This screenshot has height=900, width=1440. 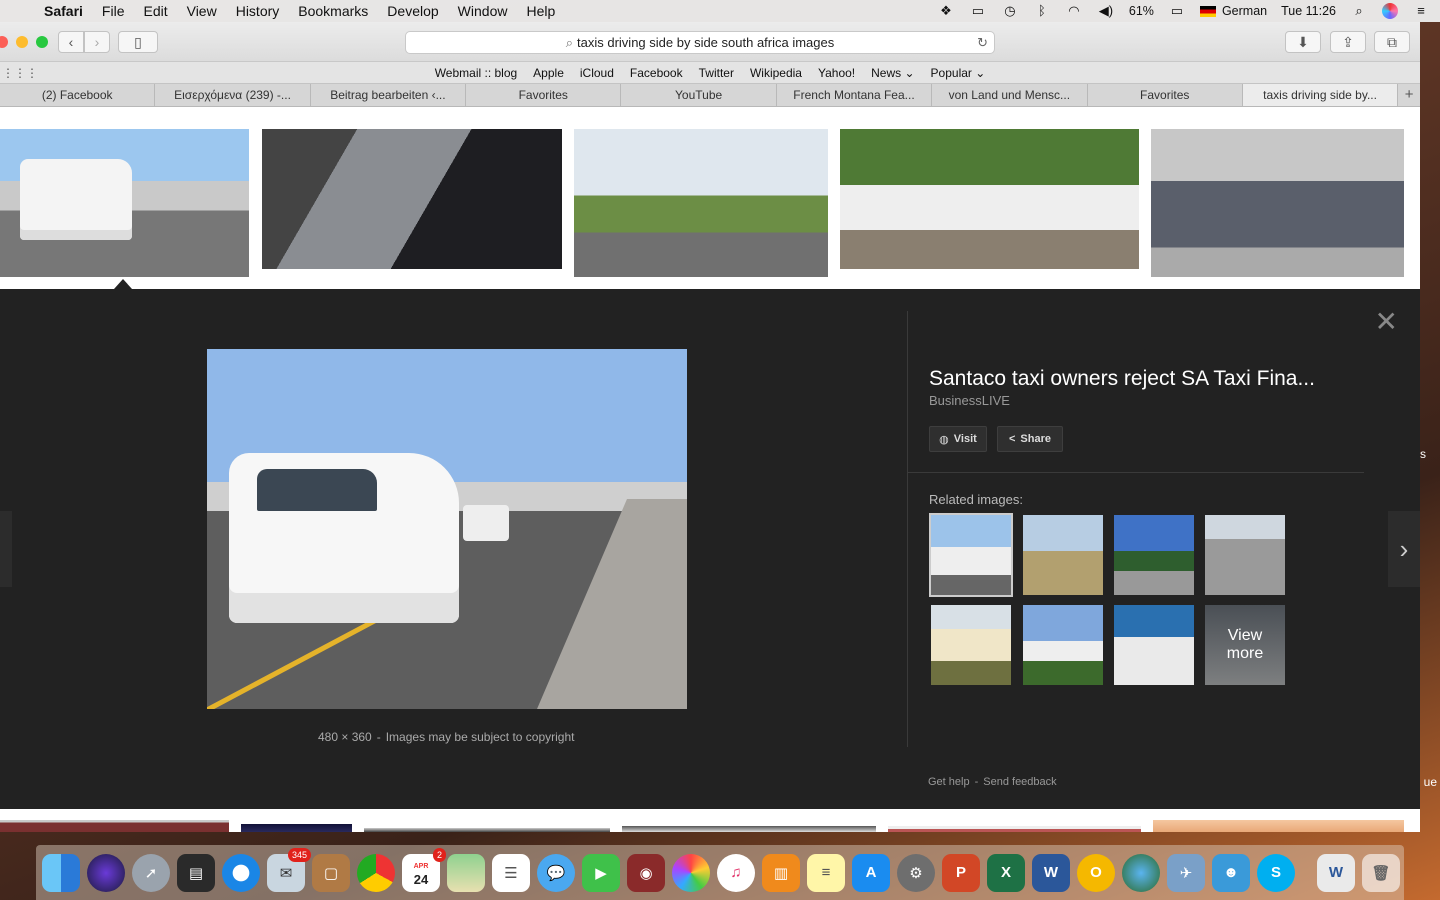 What do you see at coordinates (1231, 872) in the screenshot?
I see `messenger-app-icon: ☻` at bounding box center [1231, 872].